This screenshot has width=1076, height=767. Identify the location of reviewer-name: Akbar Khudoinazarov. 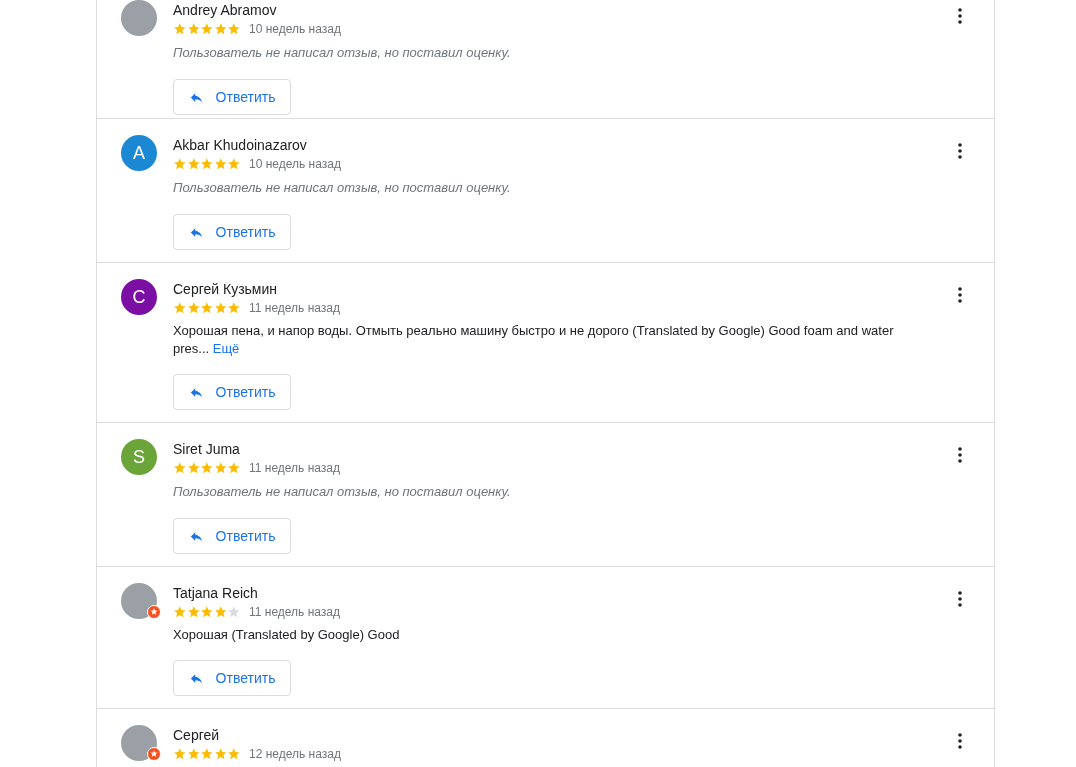
(240, 145).